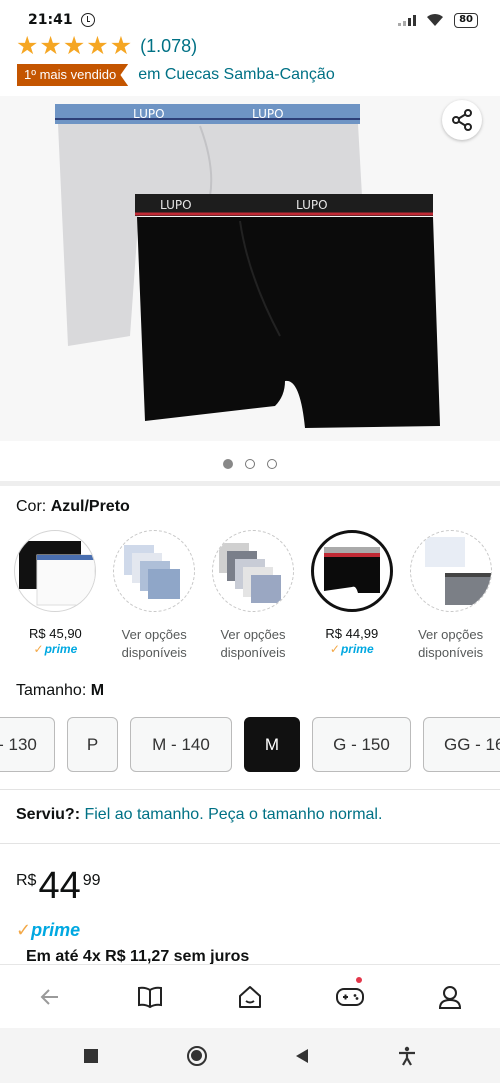  I want to click on account-button, so click(450, 997).